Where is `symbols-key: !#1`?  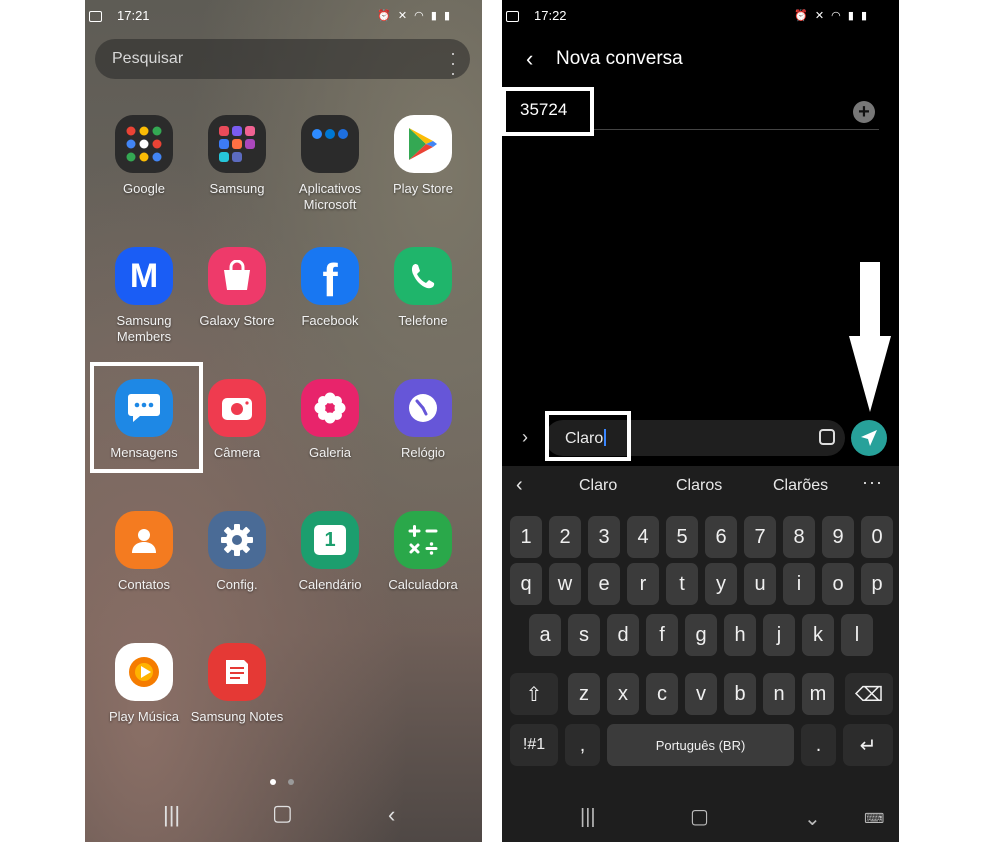 symbols-key: !#1 is located at coordinates (534, 745).